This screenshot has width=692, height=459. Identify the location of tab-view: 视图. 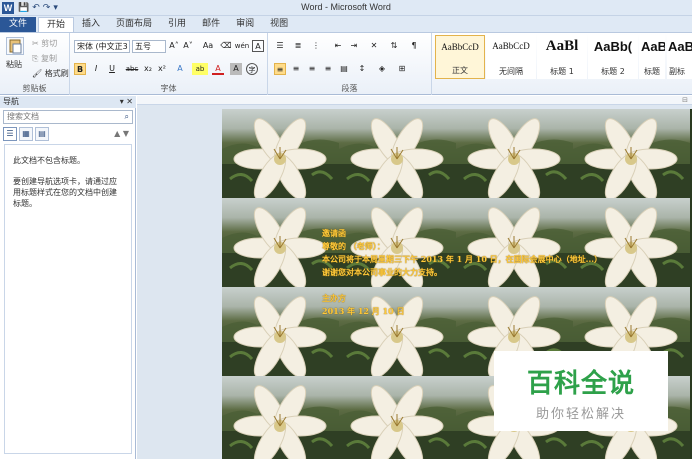
(279, 24).